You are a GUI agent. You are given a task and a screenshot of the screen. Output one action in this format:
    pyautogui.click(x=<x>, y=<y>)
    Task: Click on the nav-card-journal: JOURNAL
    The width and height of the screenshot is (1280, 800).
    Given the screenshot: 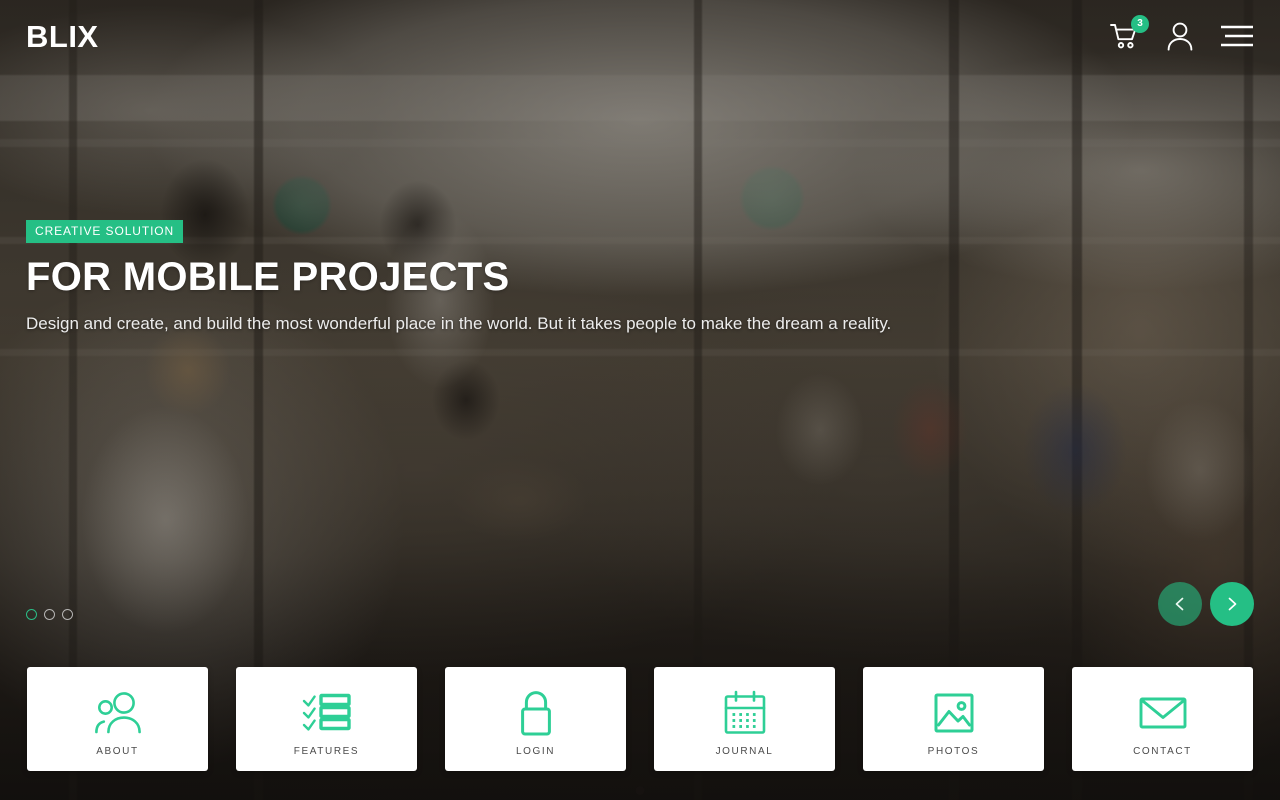 What is the action you would take?
    pyautogui.click(x=744, y=719)
    